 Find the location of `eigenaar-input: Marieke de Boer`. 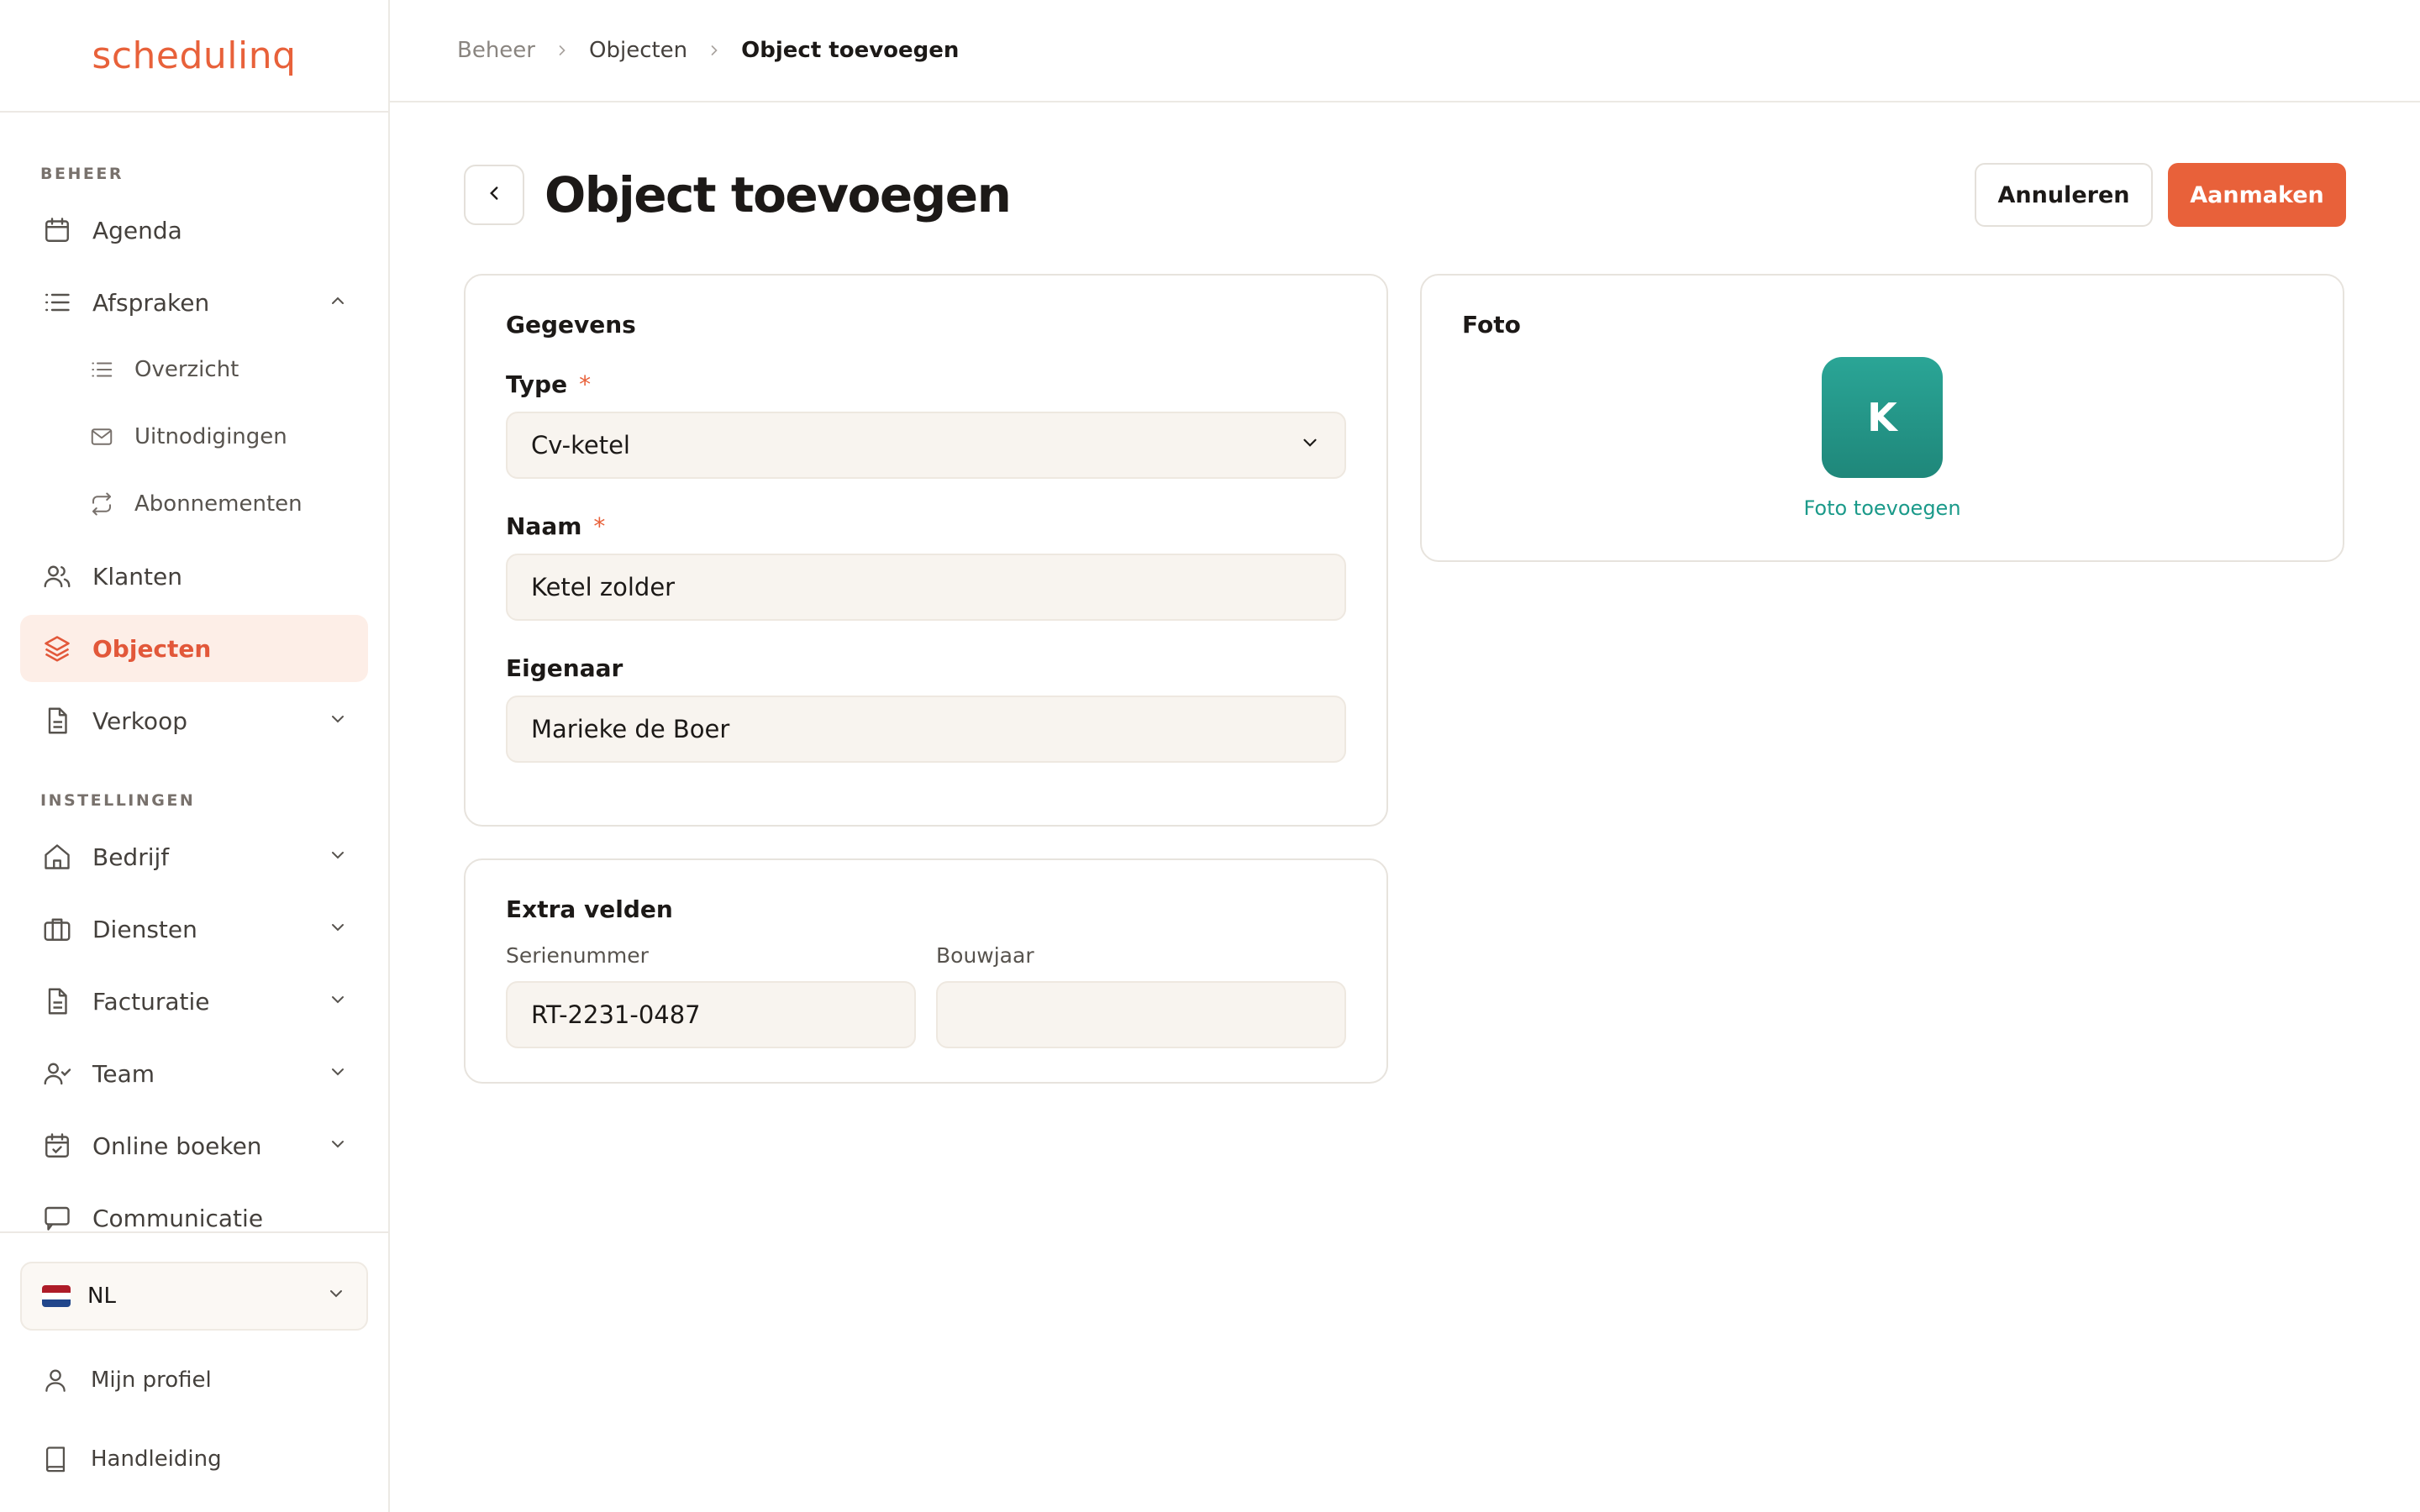

eigenaar-input: Marieke de Boer is located at coordinates (926, 729).